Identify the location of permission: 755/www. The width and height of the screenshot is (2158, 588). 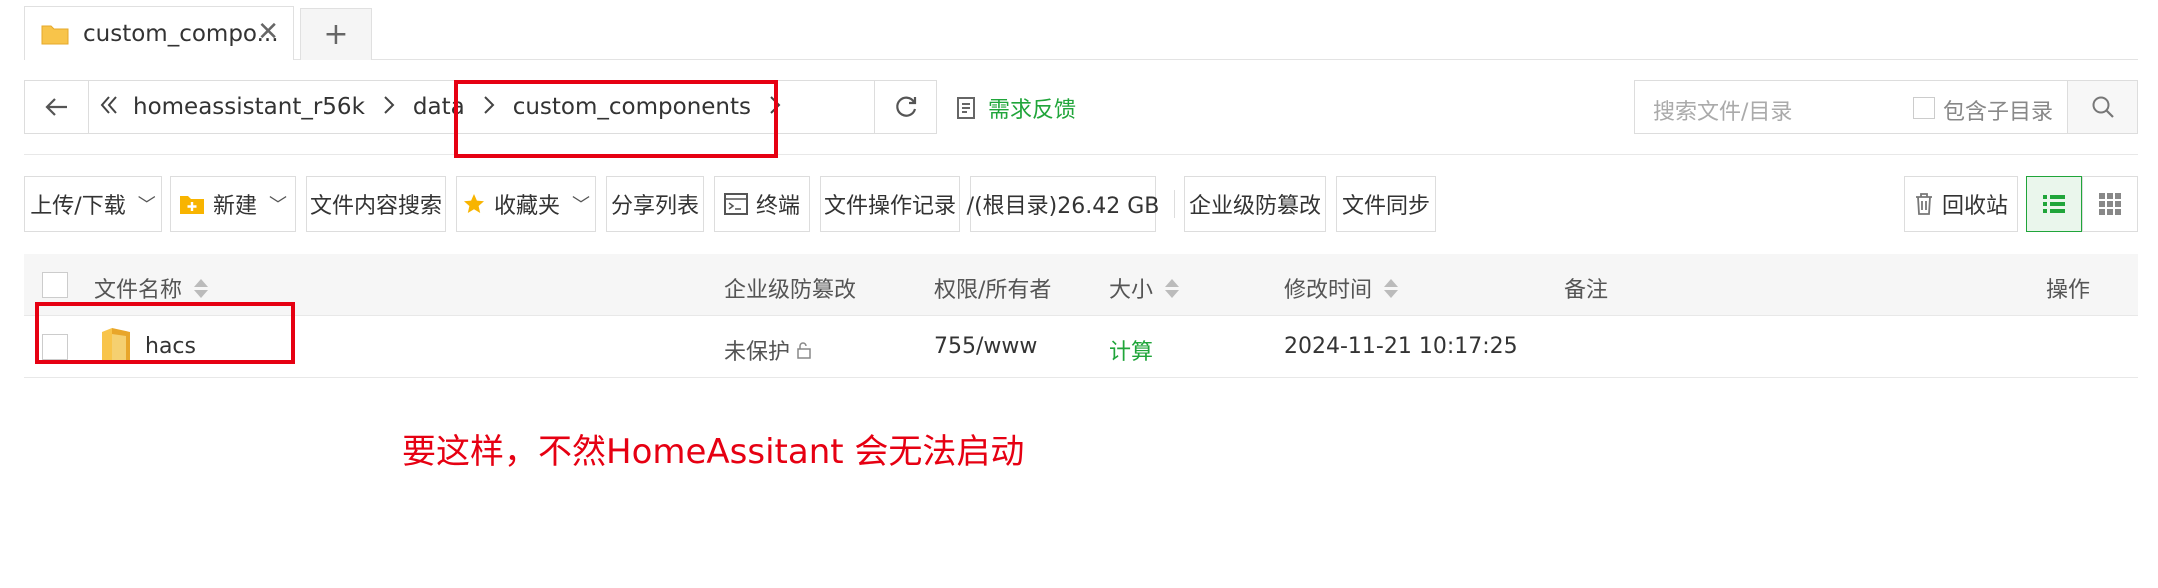
(985, 346).